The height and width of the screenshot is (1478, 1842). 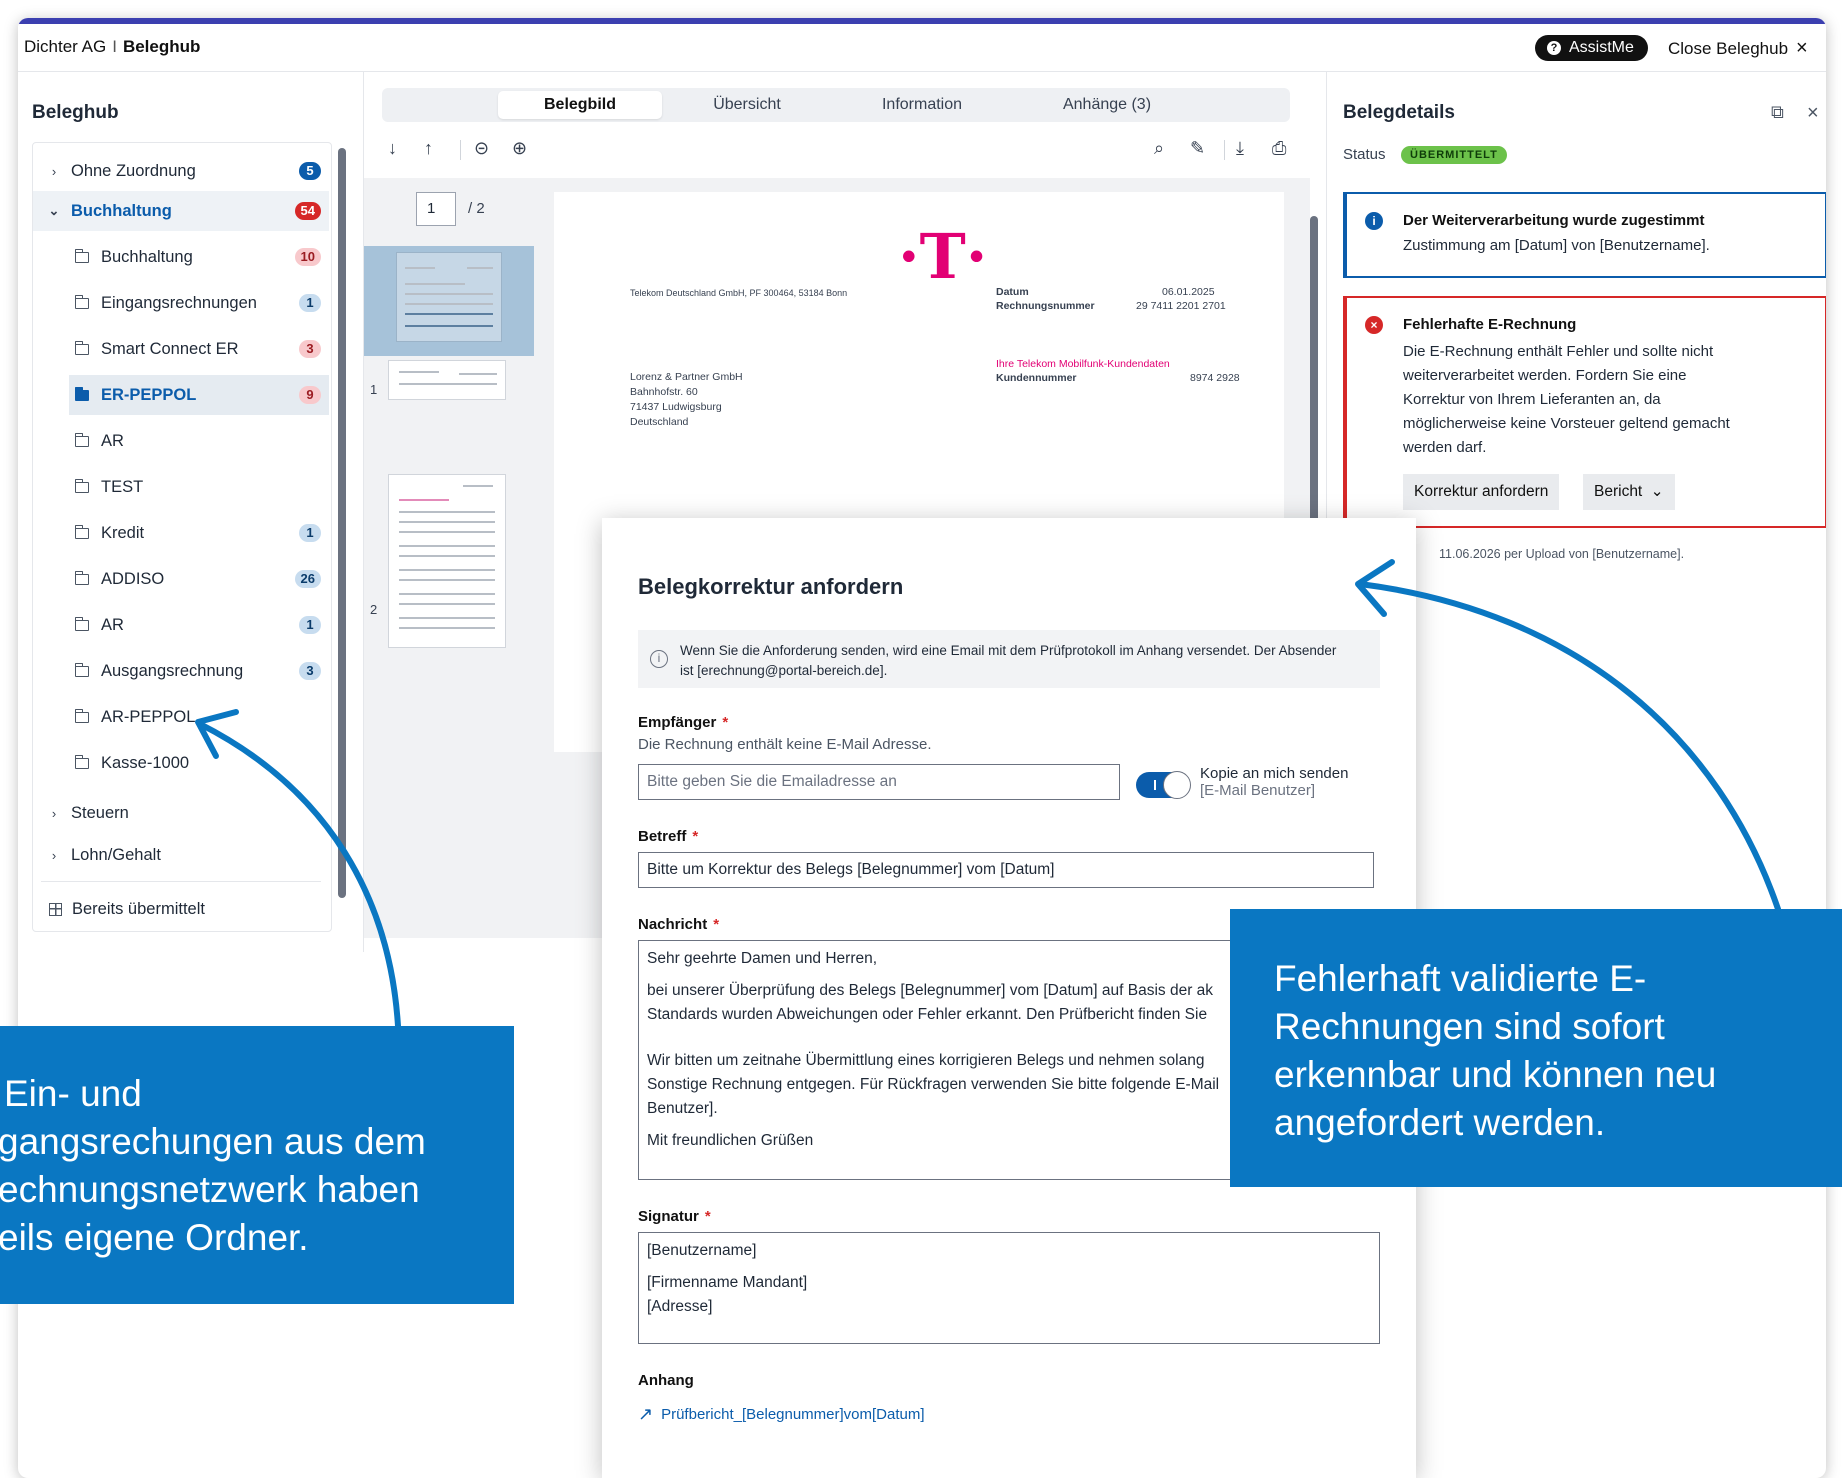 What do you see at coordinates (181, 717) in the screenshot?
I see `folder-item-ar-peppol: AR-PEPPOL` at bounding box center [181, 717].